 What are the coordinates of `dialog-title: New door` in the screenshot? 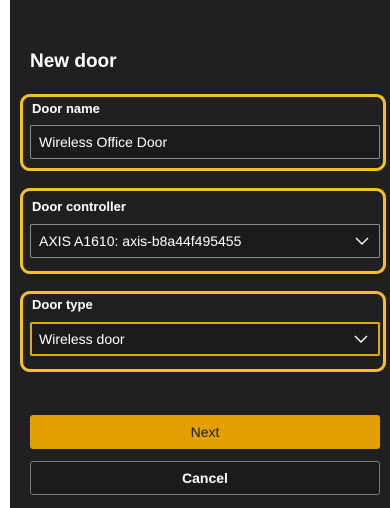 It's located at (73, 61).